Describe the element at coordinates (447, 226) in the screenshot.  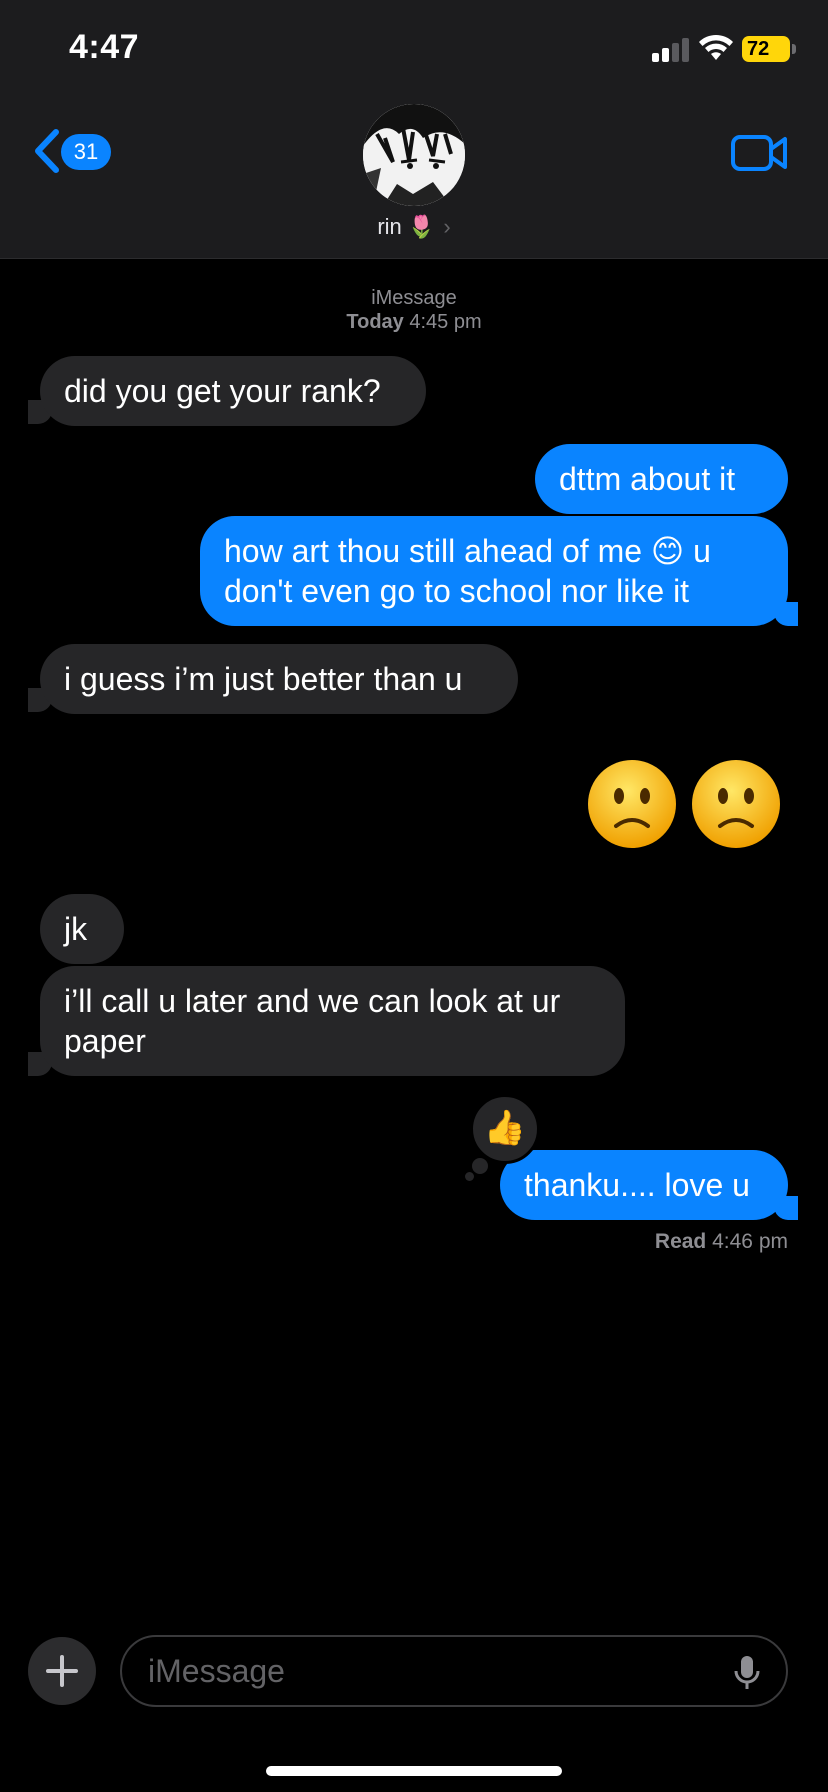
I see `chevron-right-icon: ›` at that location.